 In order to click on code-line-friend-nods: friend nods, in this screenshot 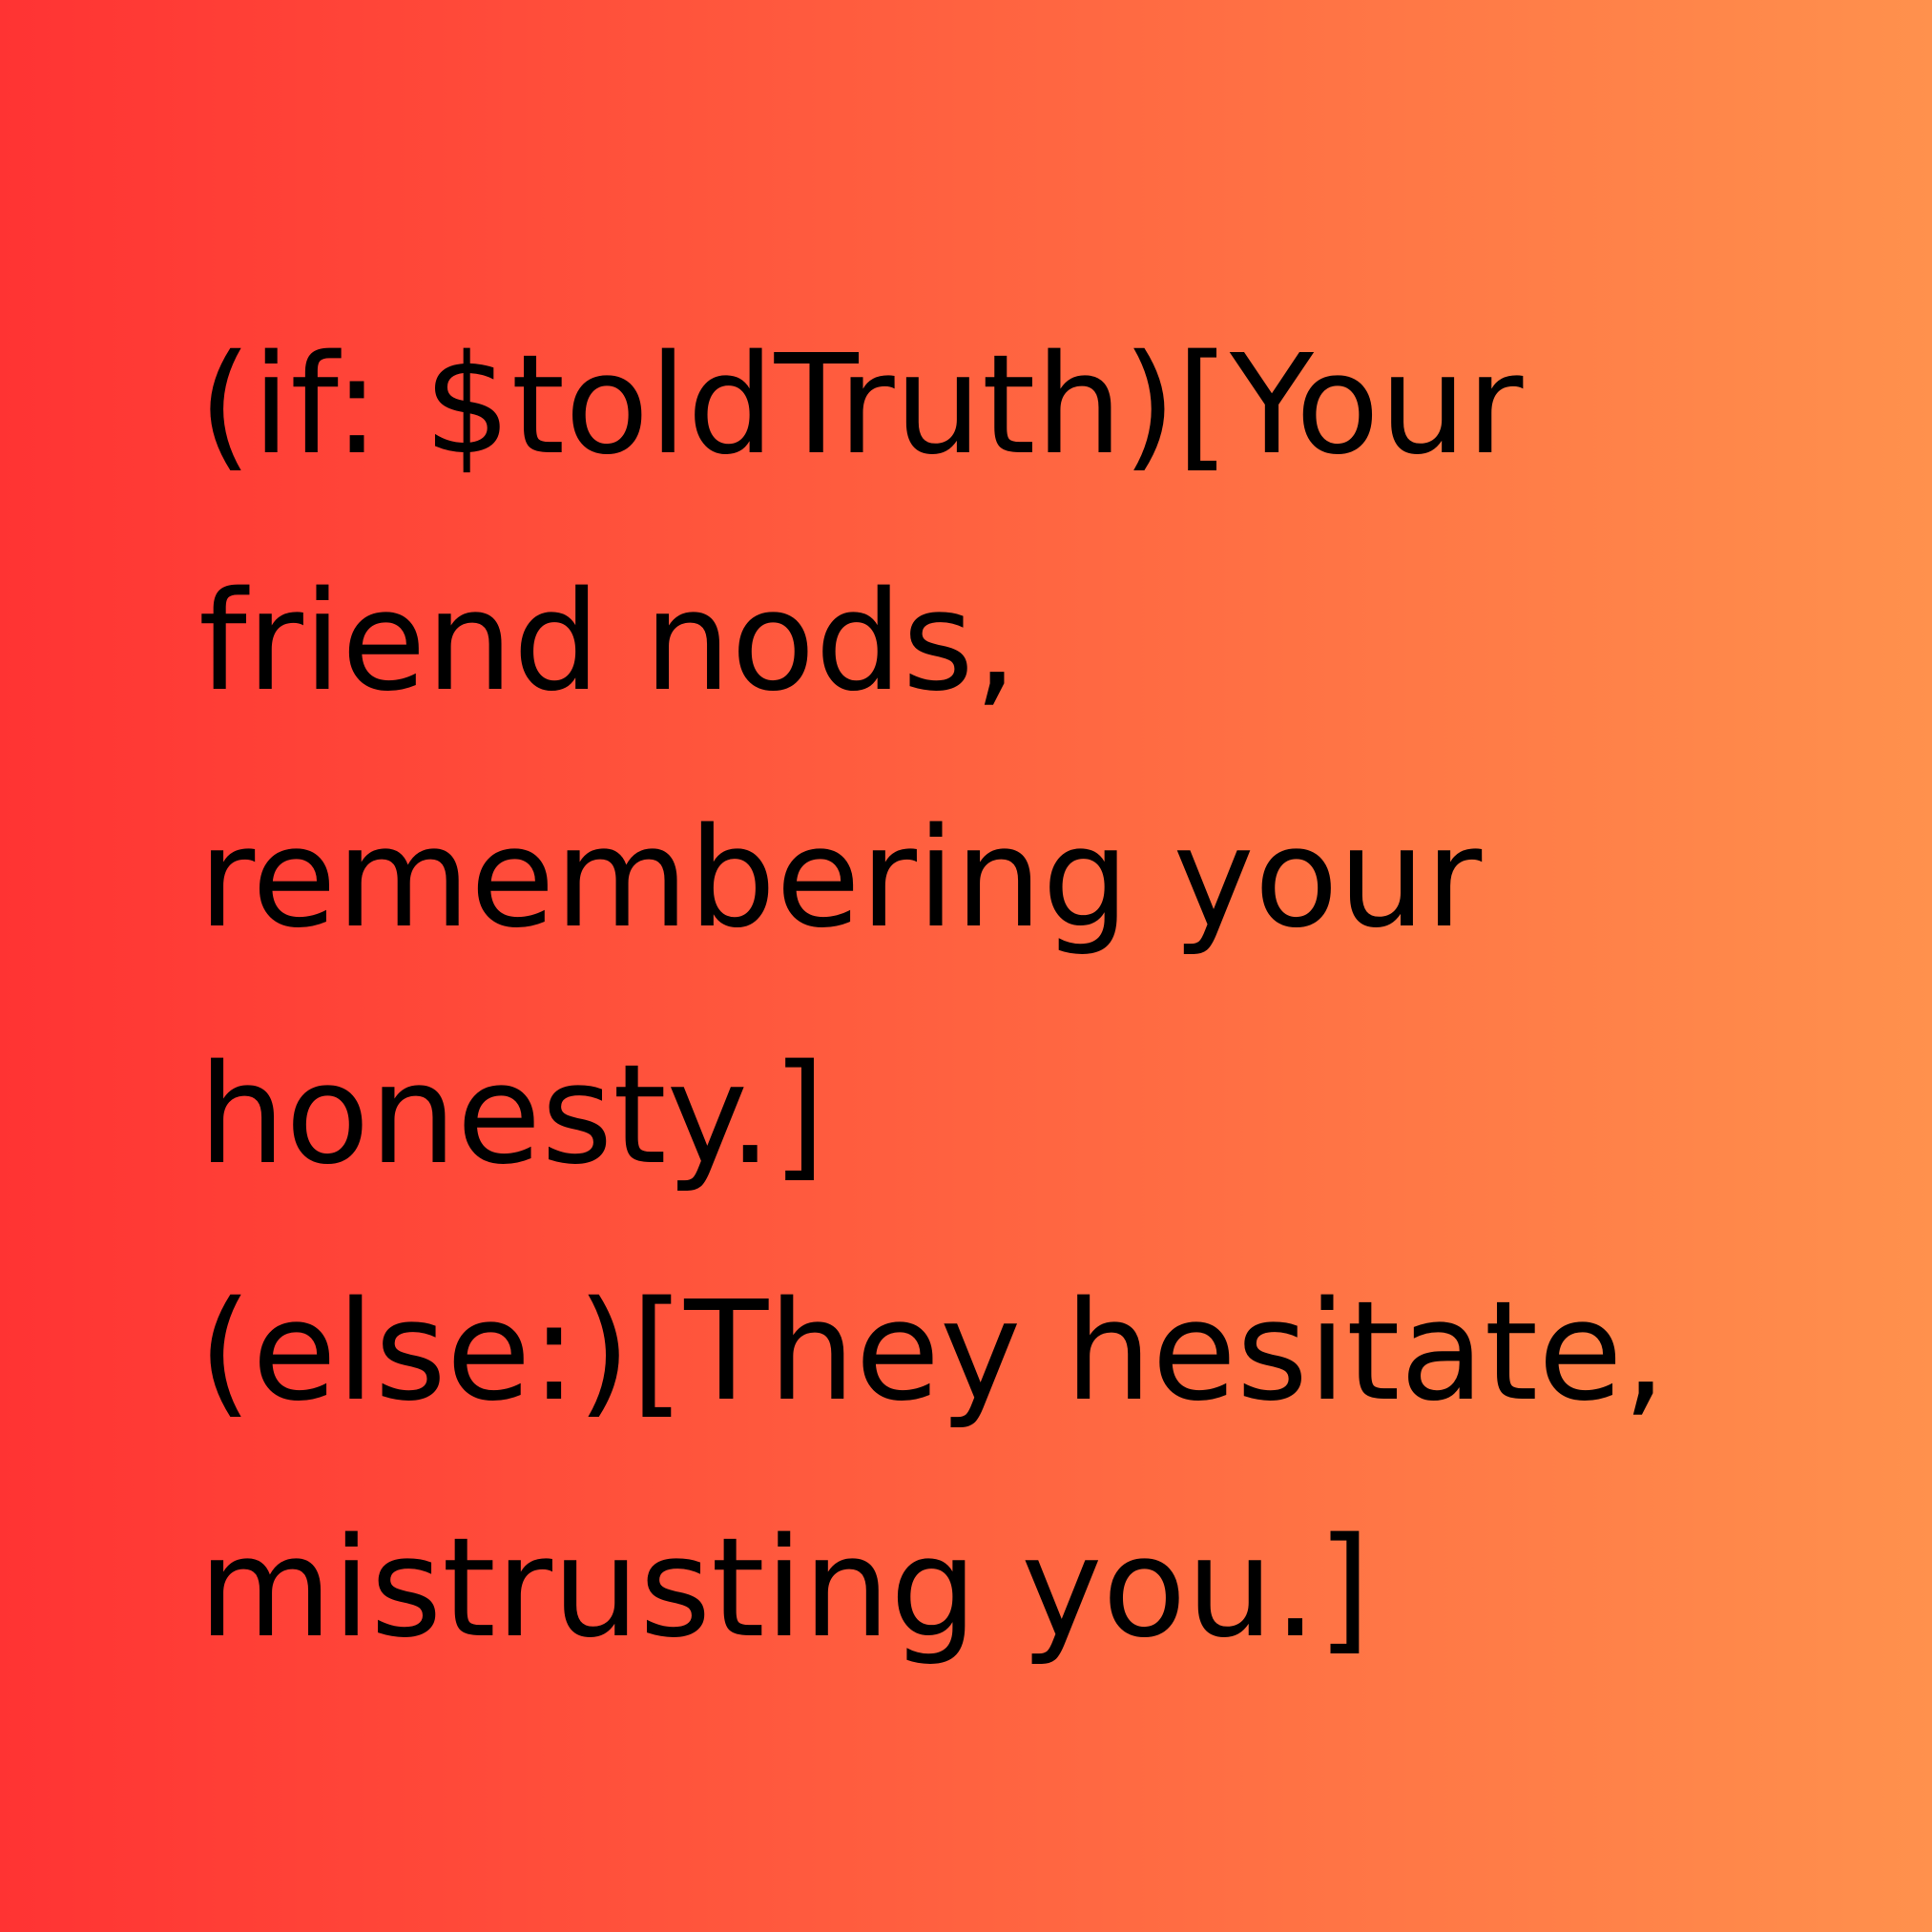, I will do `click(608, 641)`.